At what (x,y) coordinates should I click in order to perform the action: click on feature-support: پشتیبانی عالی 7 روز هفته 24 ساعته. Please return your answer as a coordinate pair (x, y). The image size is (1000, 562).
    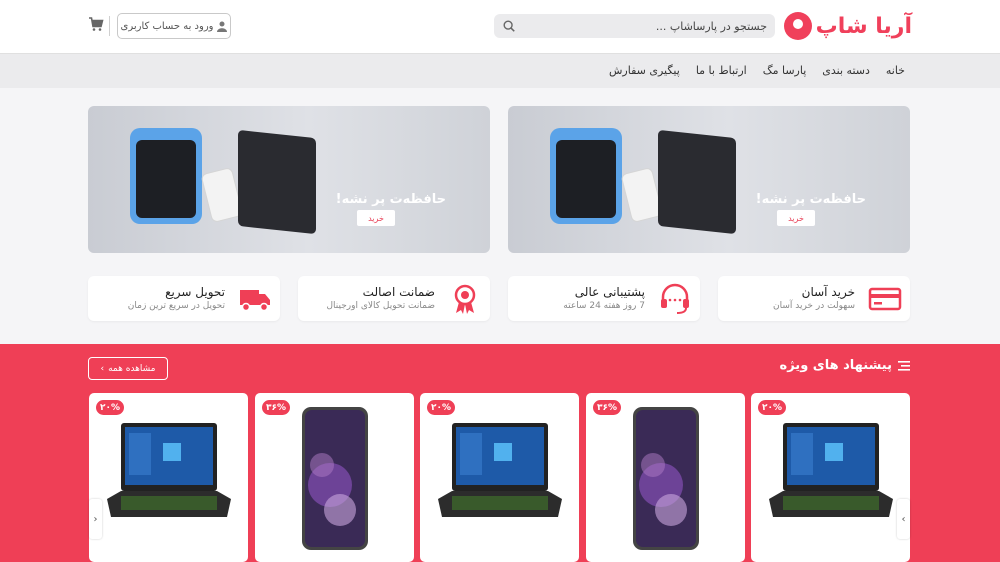
    Looking at the image, I should click on (604, 298).